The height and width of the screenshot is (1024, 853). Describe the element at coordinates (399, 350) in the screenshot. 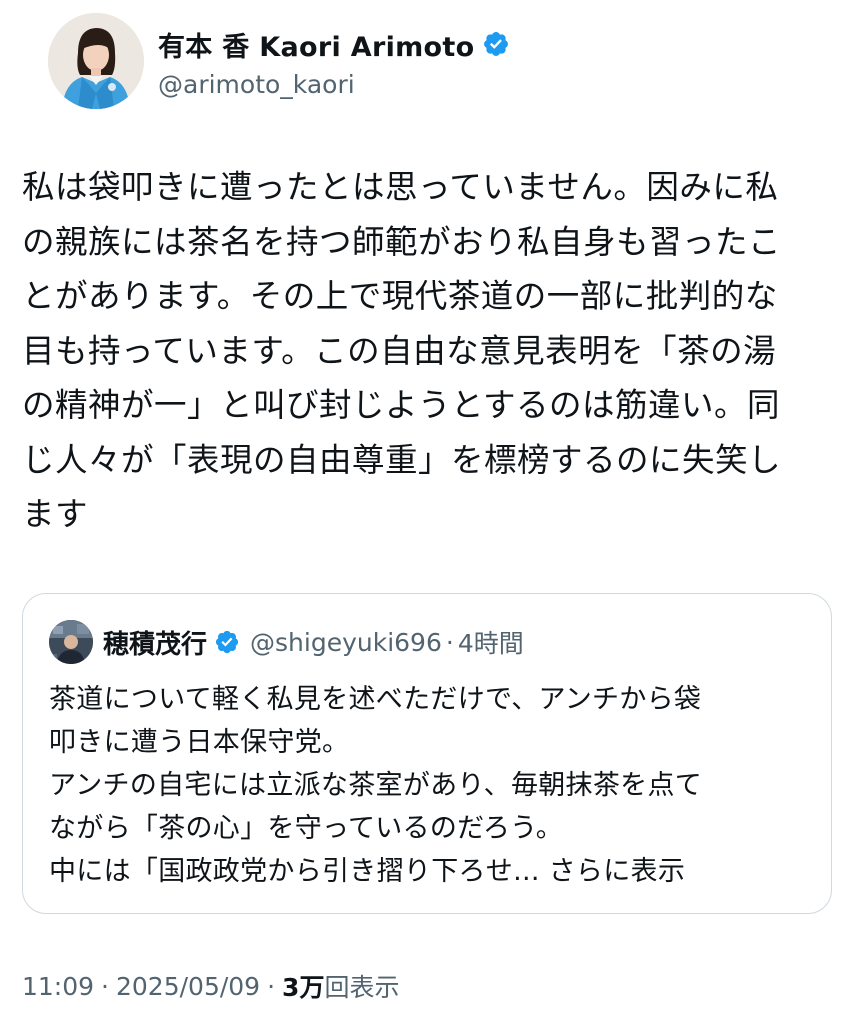

I see `tweet-text-line: 目も持っています。この自由な意見表明を「茶の湯` at that location.